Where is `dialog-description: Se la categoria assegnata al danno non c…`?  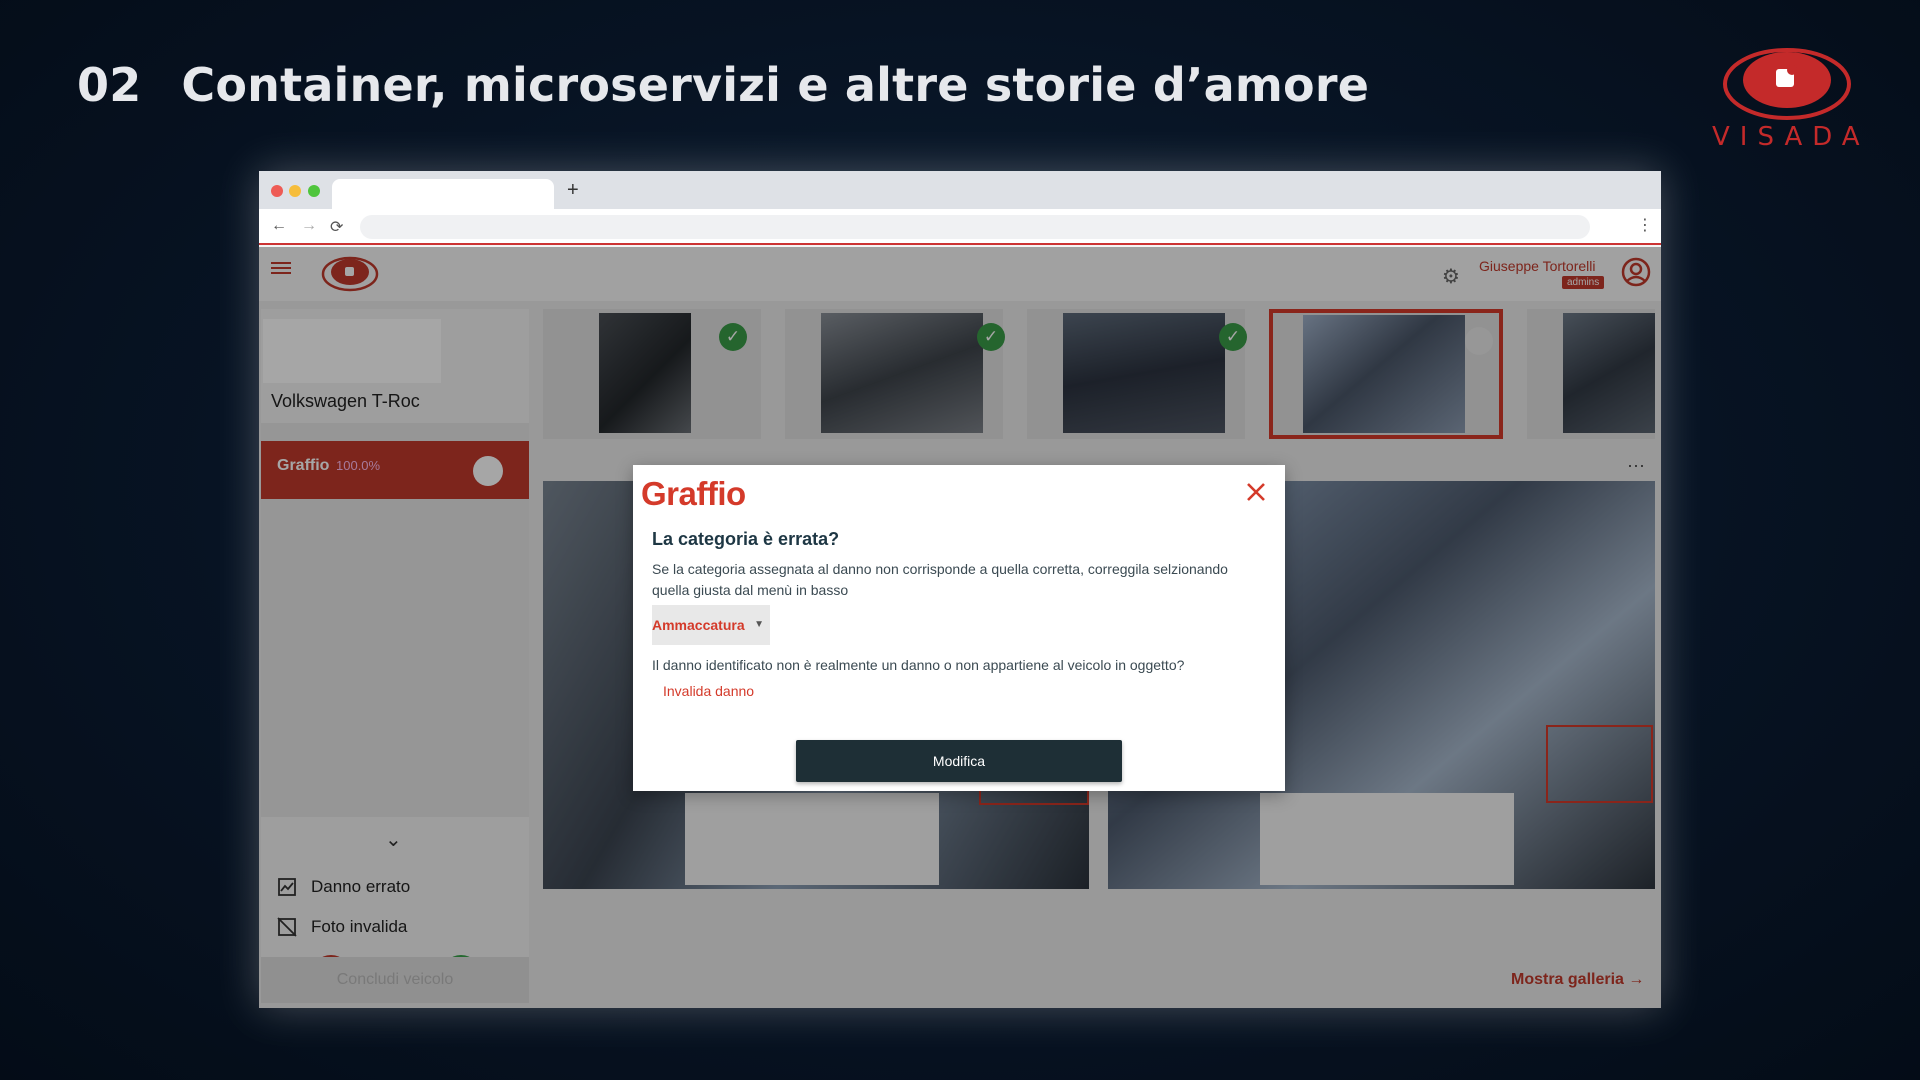 dialog-description: Se la categoria assegnata al danno non c… is located at coordinates (940, 579).